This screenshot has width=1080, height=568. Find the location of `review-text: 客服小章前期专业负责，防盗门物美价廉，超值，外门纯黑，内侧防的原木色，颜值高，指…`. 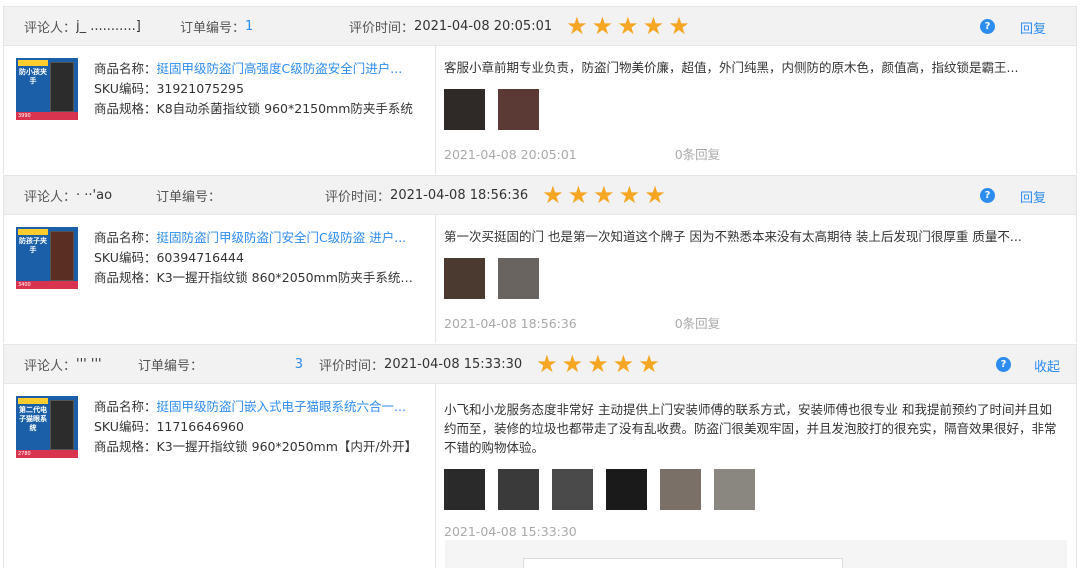

review-text: 客服小章前期专业负责，防盗门物美价廉，超值，外门纯黑，内侧防的原木色，颜值高，指… is located at coordinates (731, 67).